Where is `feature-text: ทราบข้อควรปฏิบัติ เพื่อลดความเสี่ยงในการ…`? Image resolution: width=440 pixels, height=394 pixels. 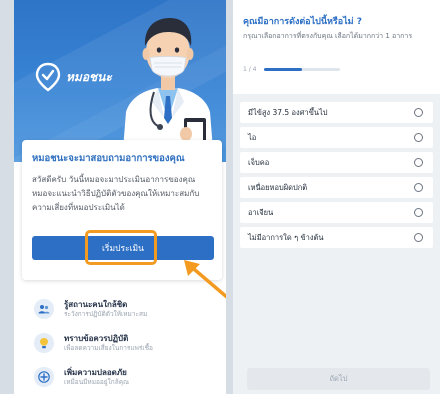 feature-text: ทราบข้อควรปฏิบัติ เพื่อลดความเสี่ยงในการ… is located at coordinates (108, 343).